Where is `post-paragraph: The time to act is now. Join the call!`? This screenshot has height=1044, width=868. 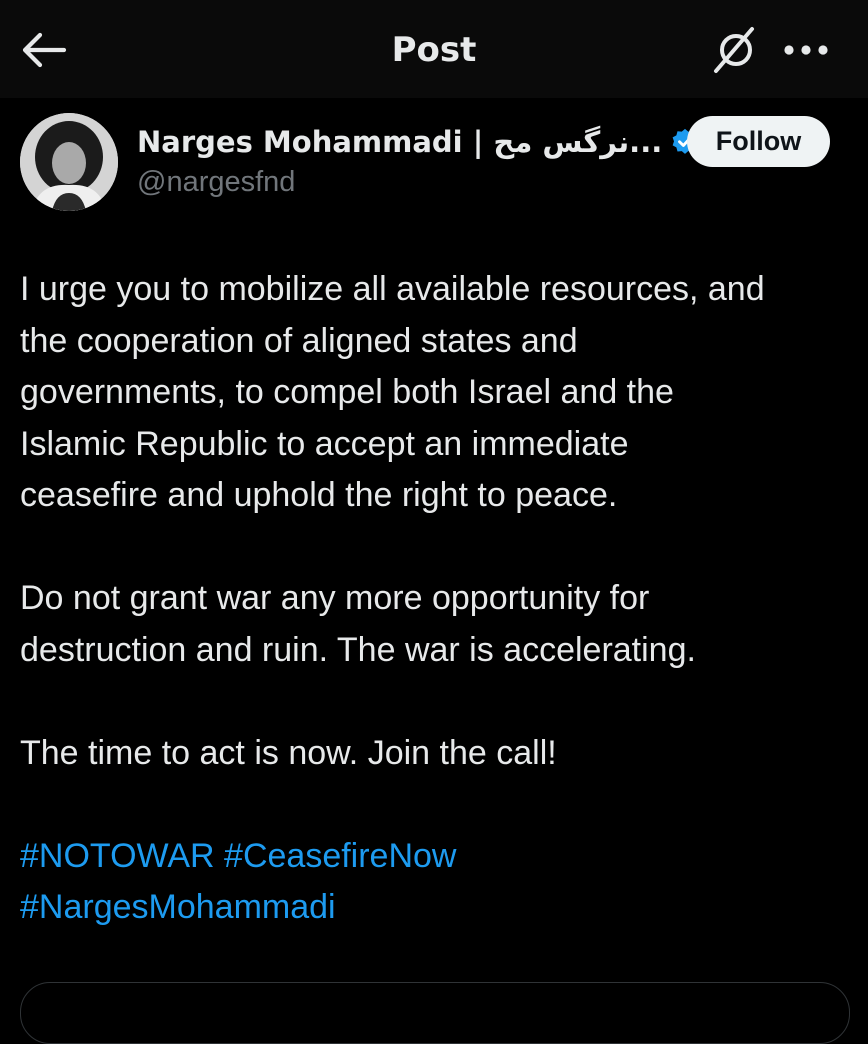 post-paragraph: The time to act is now. Join the call! is located at coordinates (435, 754).